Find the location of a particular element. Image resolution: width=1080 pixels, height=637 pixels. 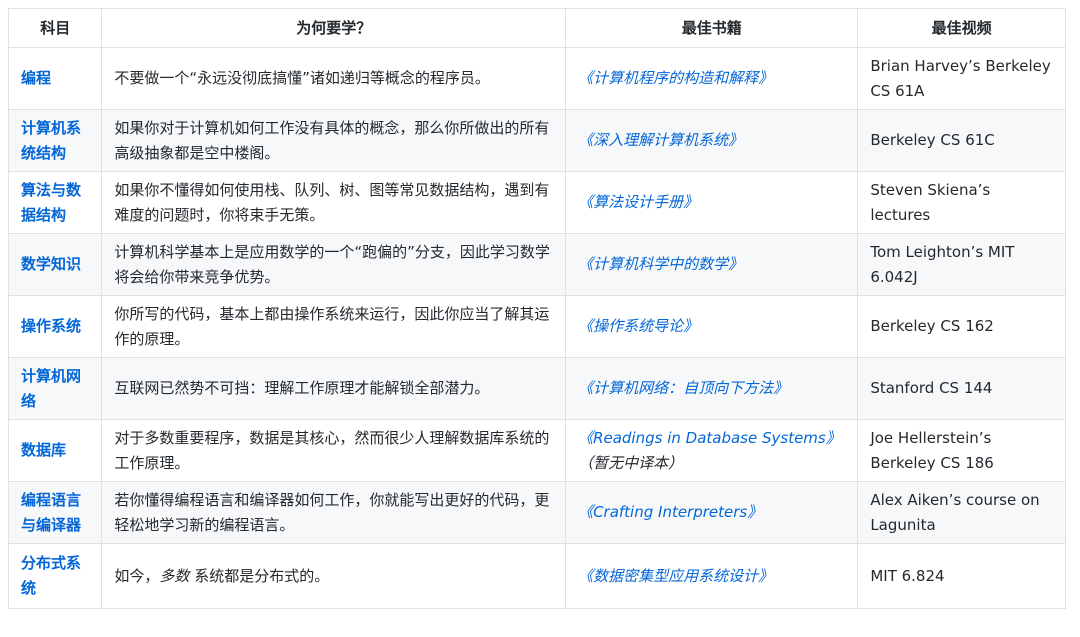

why-cell: 如今，多数 系统都是分布式的。 is located at coordinates (334, 576).